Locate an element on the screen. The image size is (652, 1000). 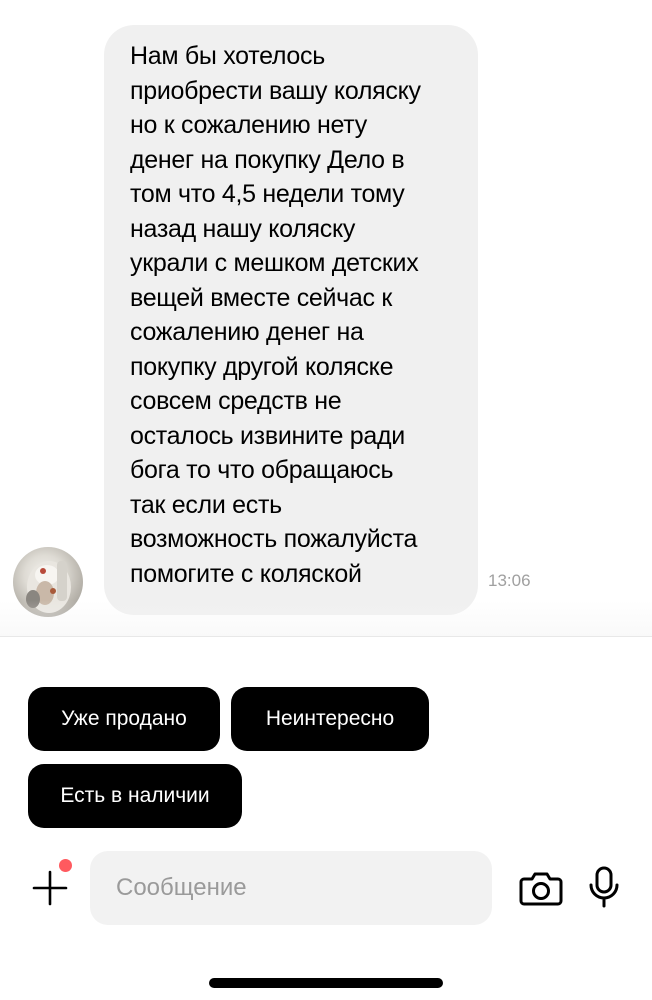
notification-dot is located at coordinates (65, 865).